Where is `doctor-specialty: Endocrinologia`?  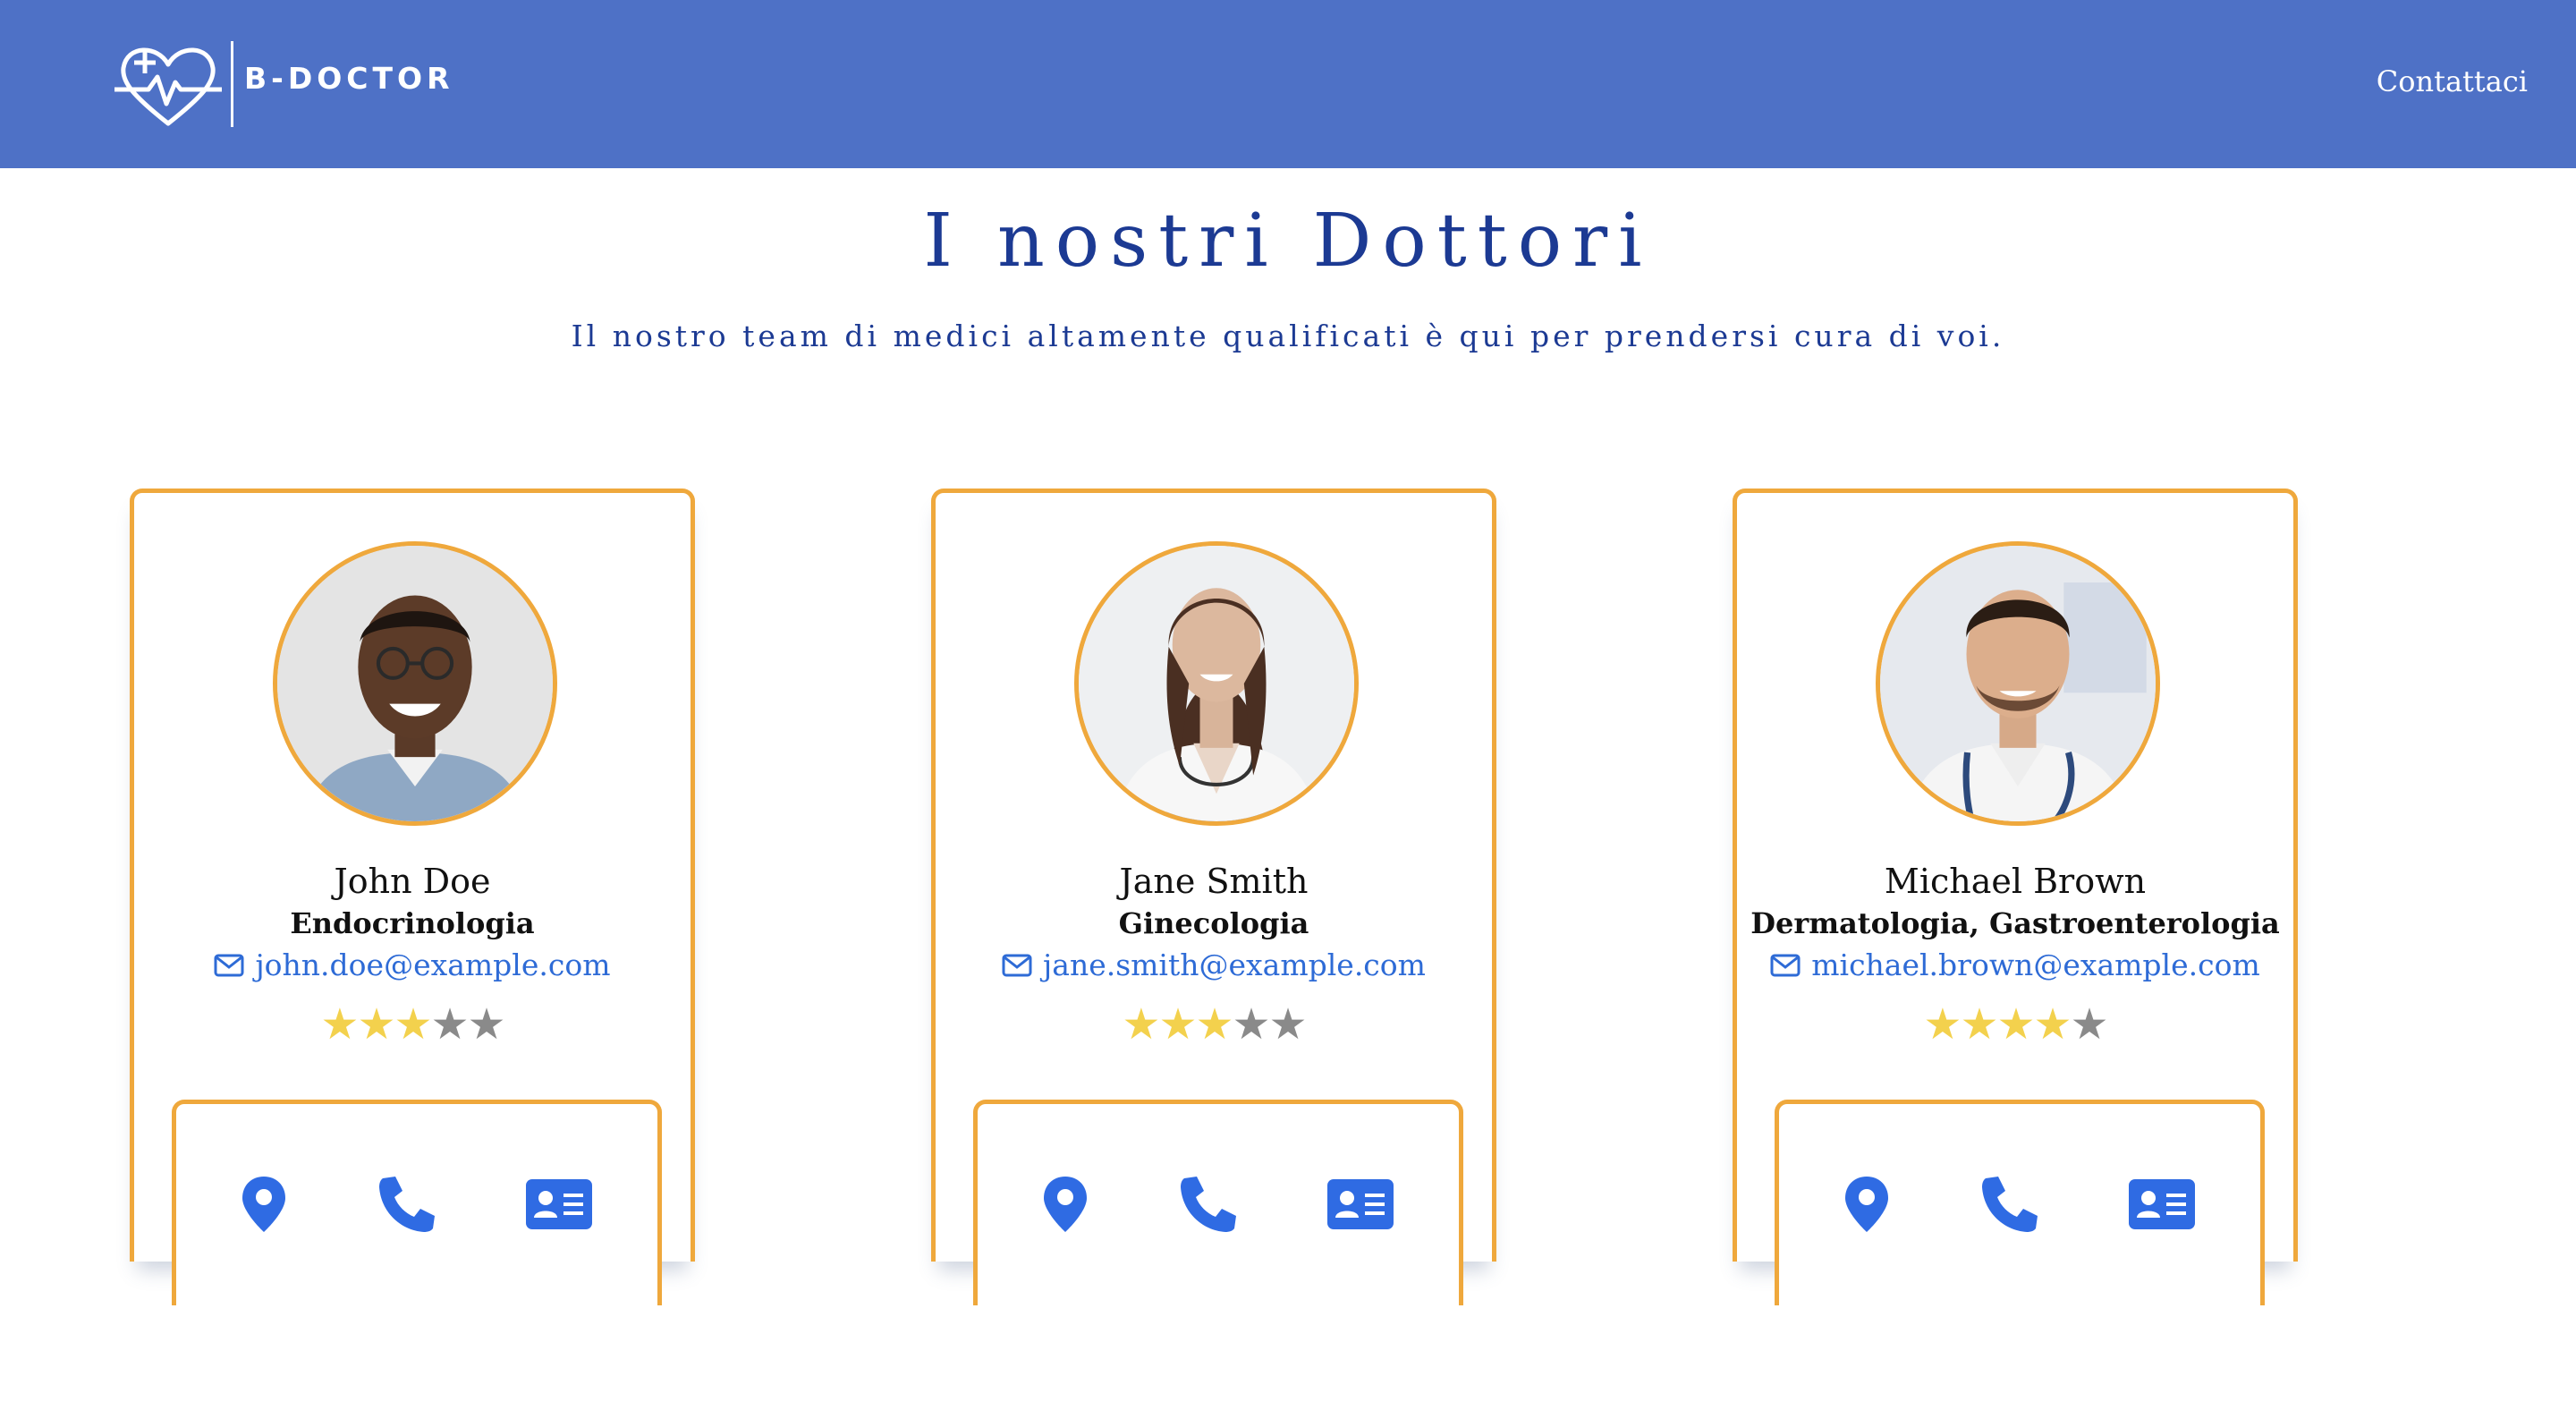
doctor-specialty: Endocrinologia is located at coordinates (412, 923).